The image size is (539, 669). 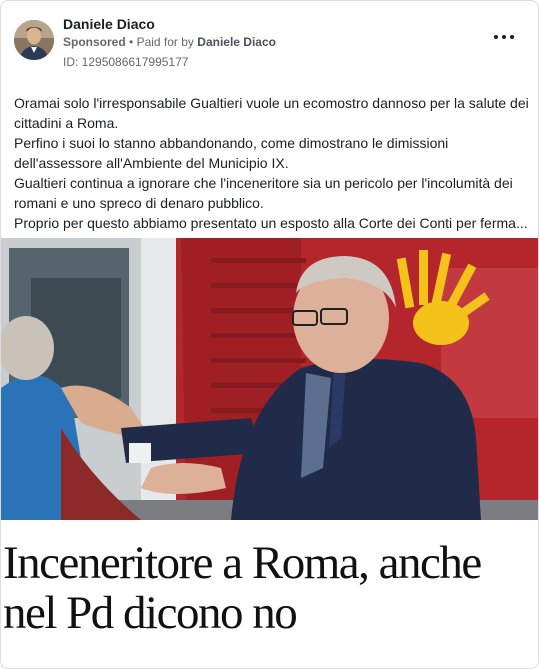 I want to click on headline-line: nel Pd dicono no, so click(x=150, y=613).